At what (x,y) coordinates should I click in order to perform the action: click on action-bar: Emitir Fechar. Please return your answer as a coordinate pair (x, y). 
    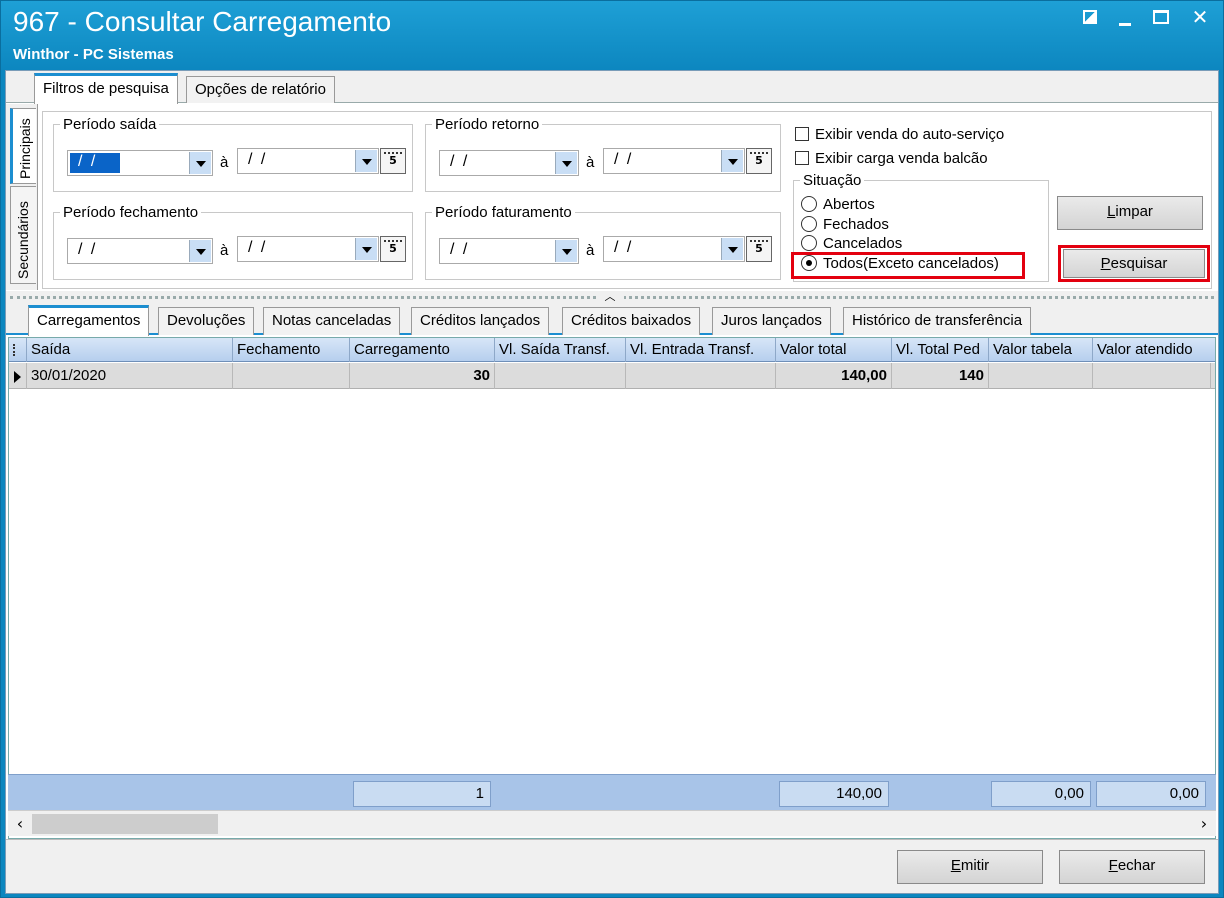
    Looking at the image, I should click on (612, 866).